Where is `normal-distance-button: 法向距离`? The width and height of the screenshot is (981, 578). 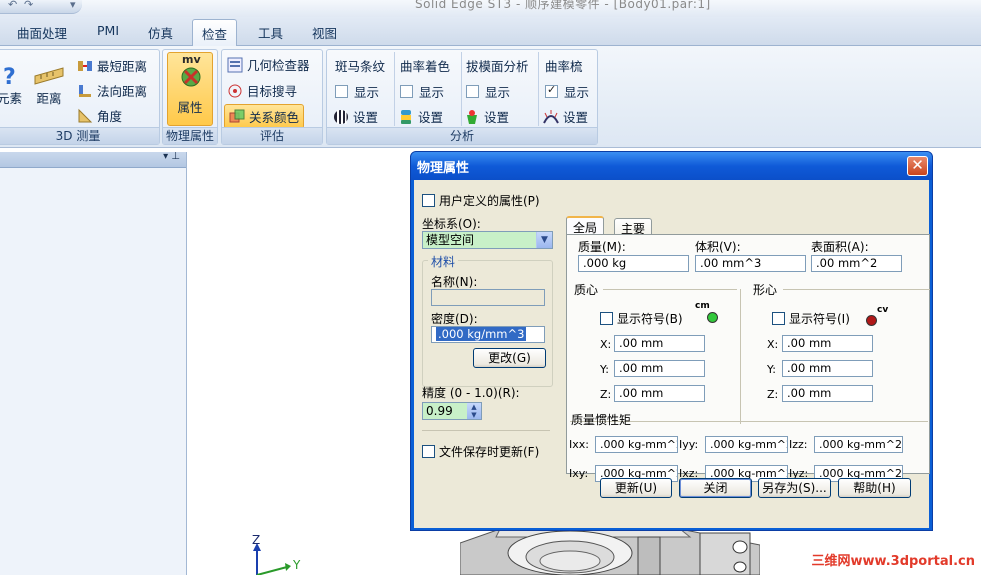 normal-distance-button: 法向距离 is located at coordinates (112, 90).